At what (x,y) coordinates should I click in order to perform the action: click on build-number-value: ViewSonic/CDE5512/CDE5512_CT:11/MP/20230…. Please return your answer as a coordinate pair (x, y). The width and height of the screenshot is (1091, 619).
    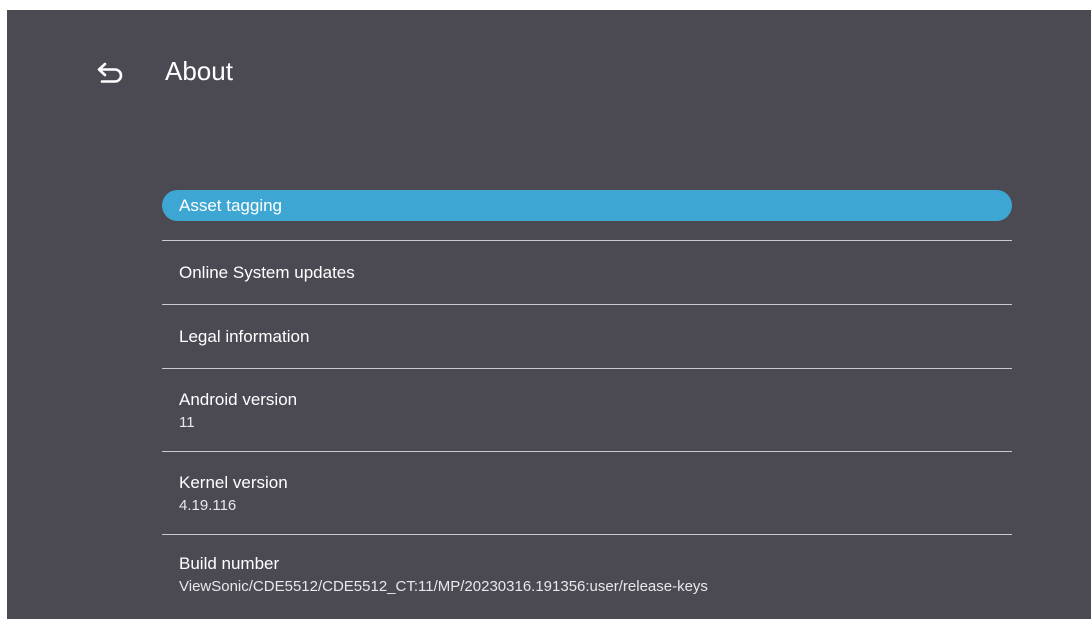
    Looking at the image, I should click on (443, 586).